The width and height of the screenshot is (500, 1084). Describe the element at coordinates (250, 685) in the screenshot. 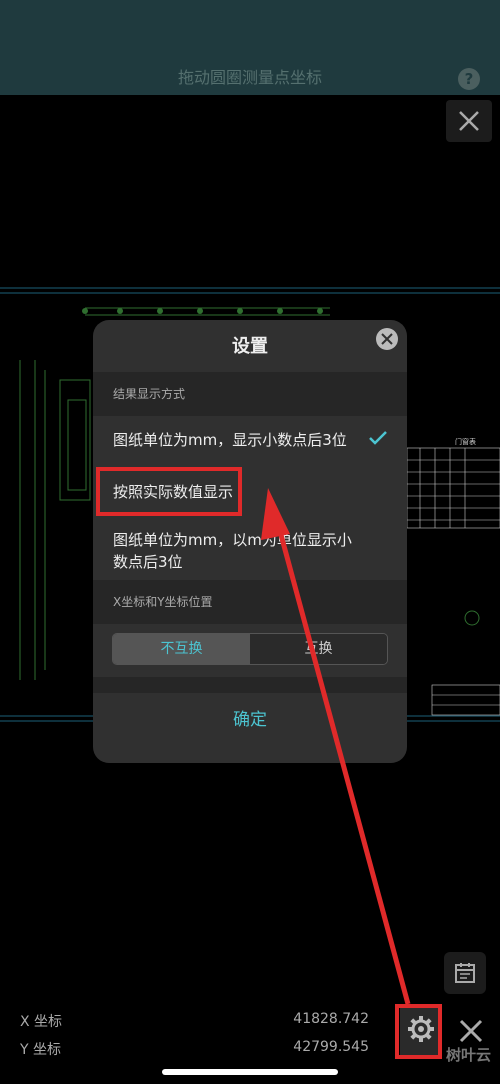

I see `divider` at that location.